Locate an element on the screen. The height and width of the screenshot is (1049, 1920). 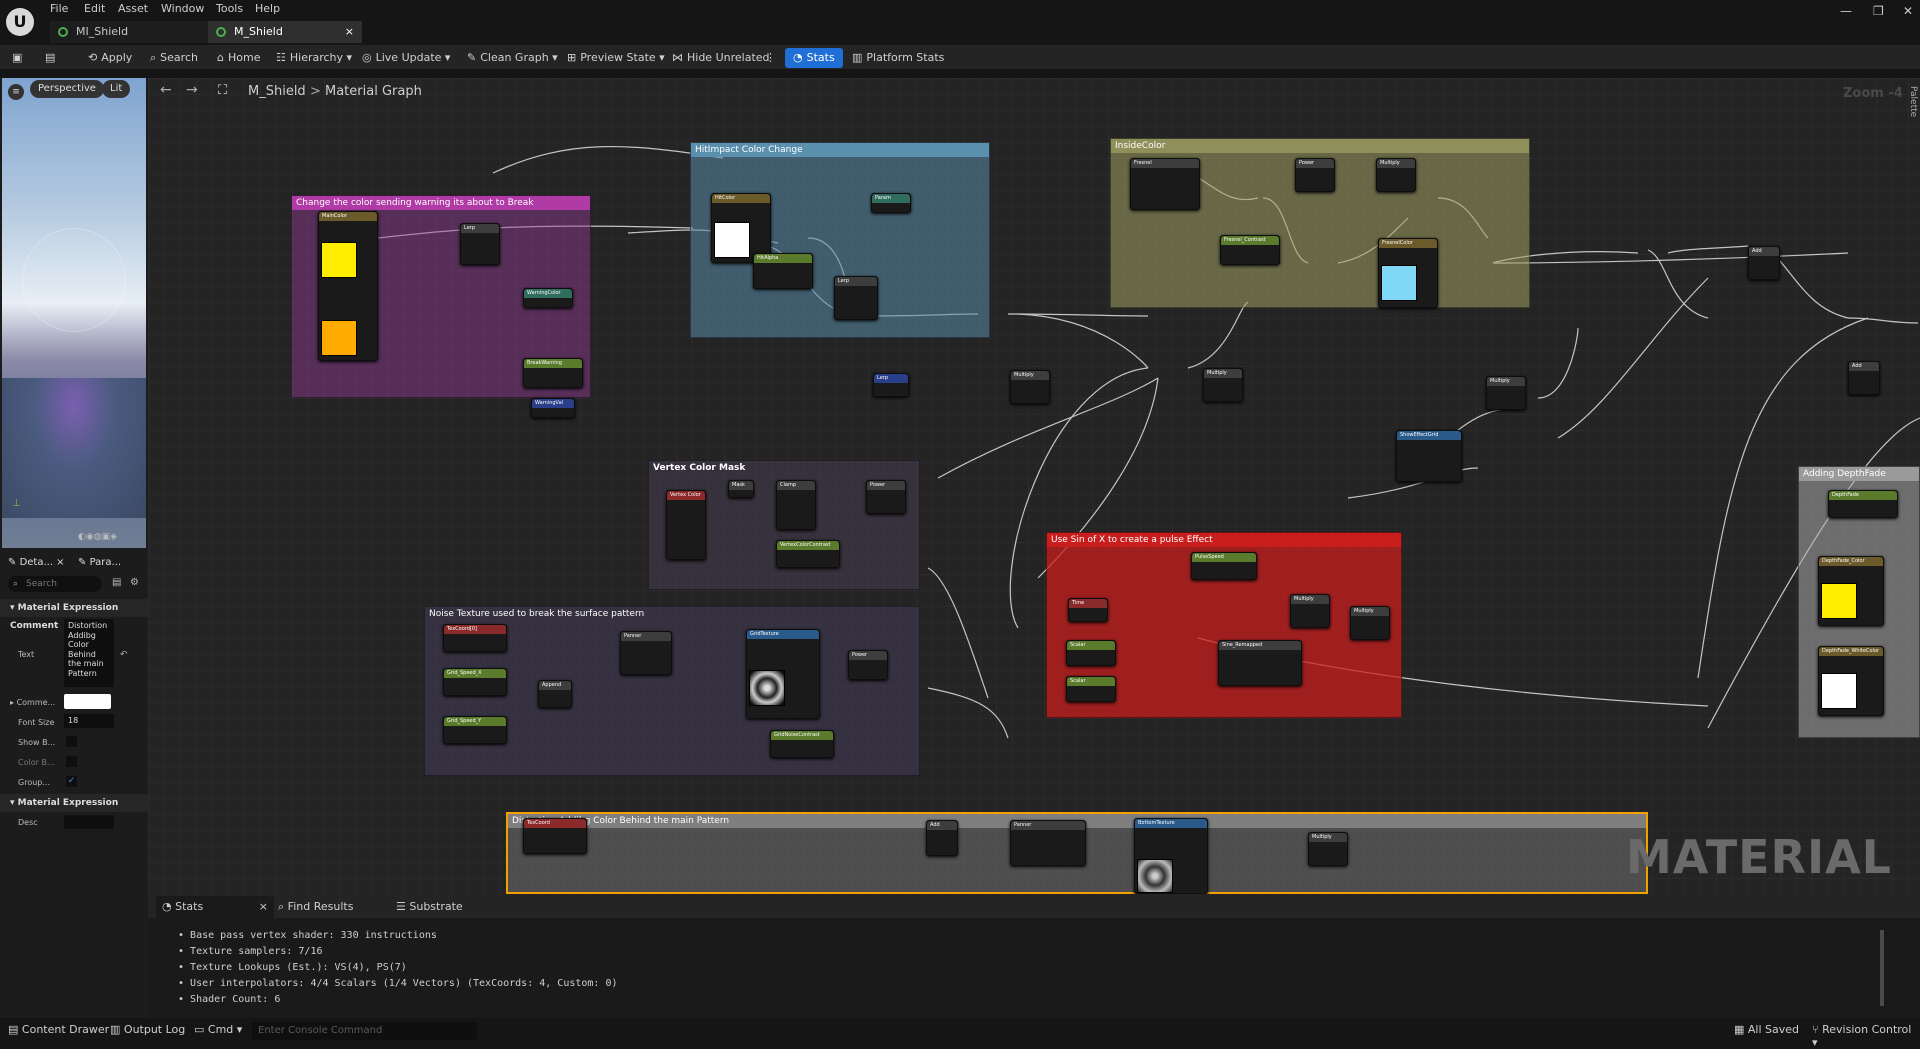
node-depthfade-white: DepthFade_WhiteColor is located at coordinates (1851, 681).